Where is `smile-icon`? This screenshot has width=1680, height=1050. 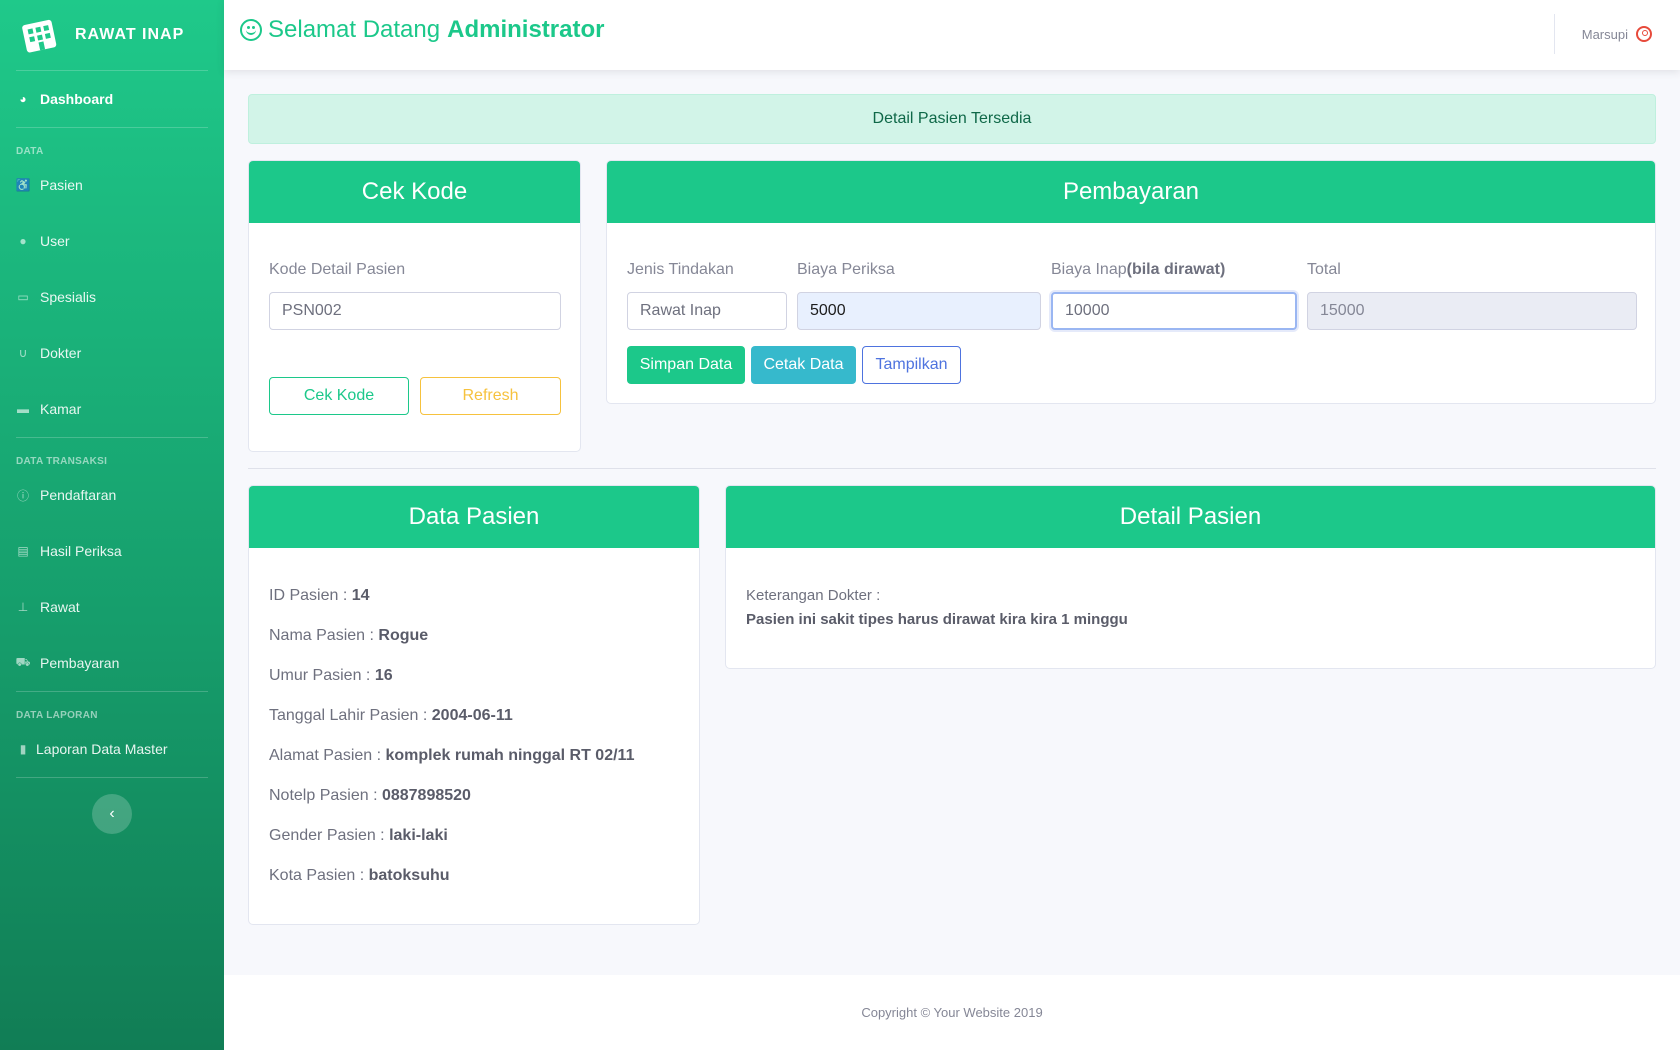 smile-icon is located at coordinates (251, 30).